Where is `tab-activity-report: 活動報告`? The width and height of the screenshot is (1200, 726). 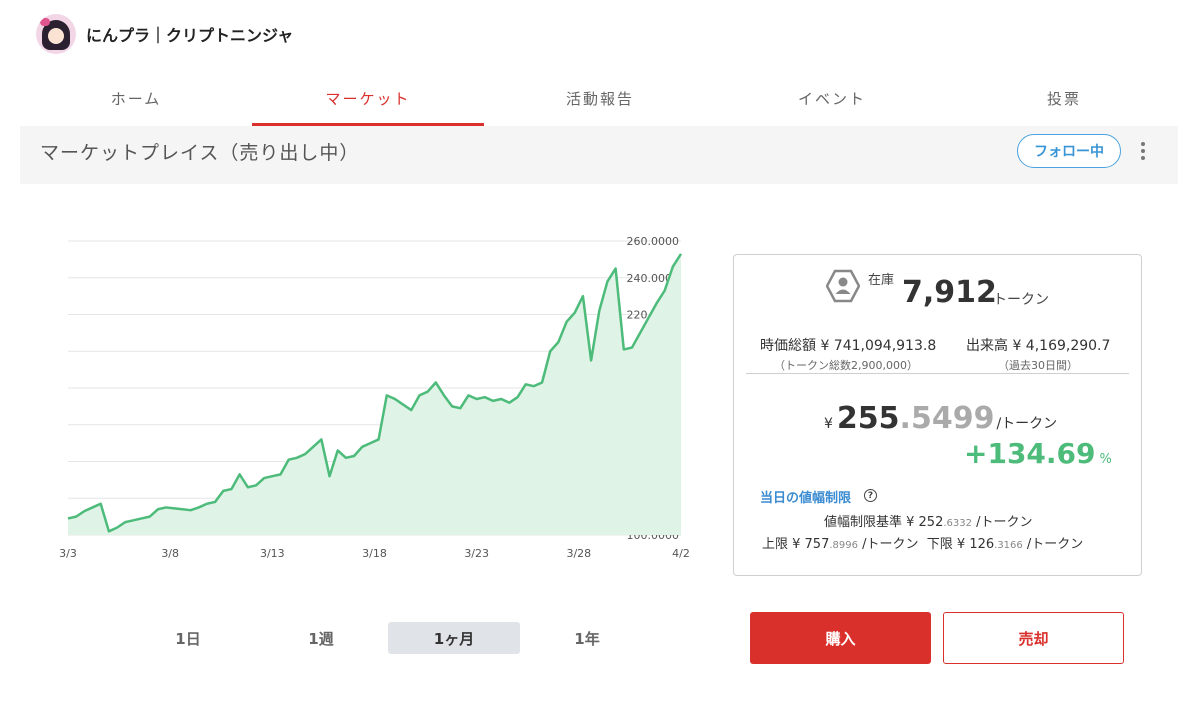 tab-activity-report: 活動報告 is located at coordinates (600, 98).